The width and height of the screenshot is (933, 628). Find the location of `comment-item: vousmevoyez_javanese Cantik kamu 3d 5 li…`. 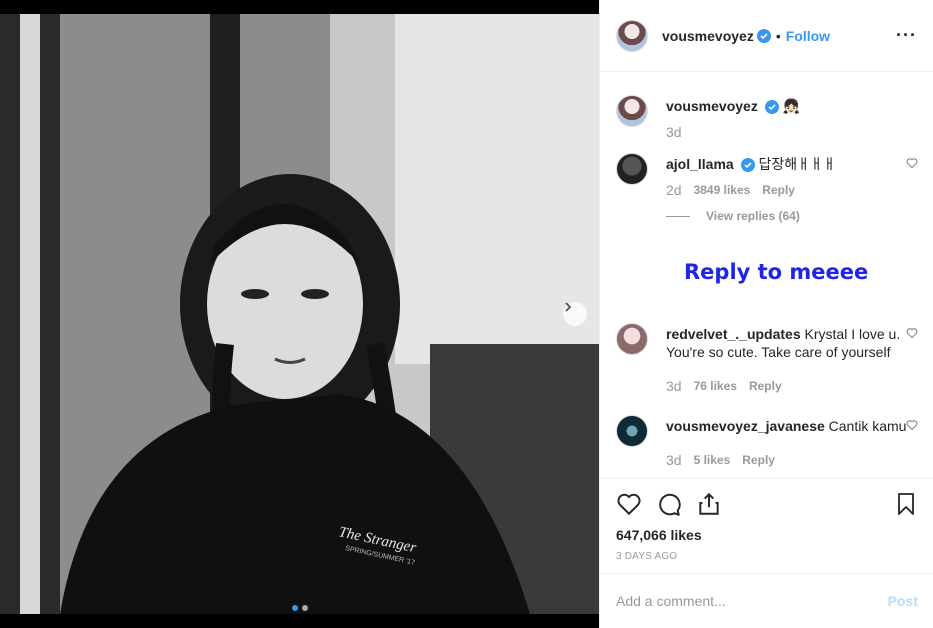

comment-item: vousmevoyez_javanese Cantik kamu 3d 5 li… is located at coordinates (767, 442).